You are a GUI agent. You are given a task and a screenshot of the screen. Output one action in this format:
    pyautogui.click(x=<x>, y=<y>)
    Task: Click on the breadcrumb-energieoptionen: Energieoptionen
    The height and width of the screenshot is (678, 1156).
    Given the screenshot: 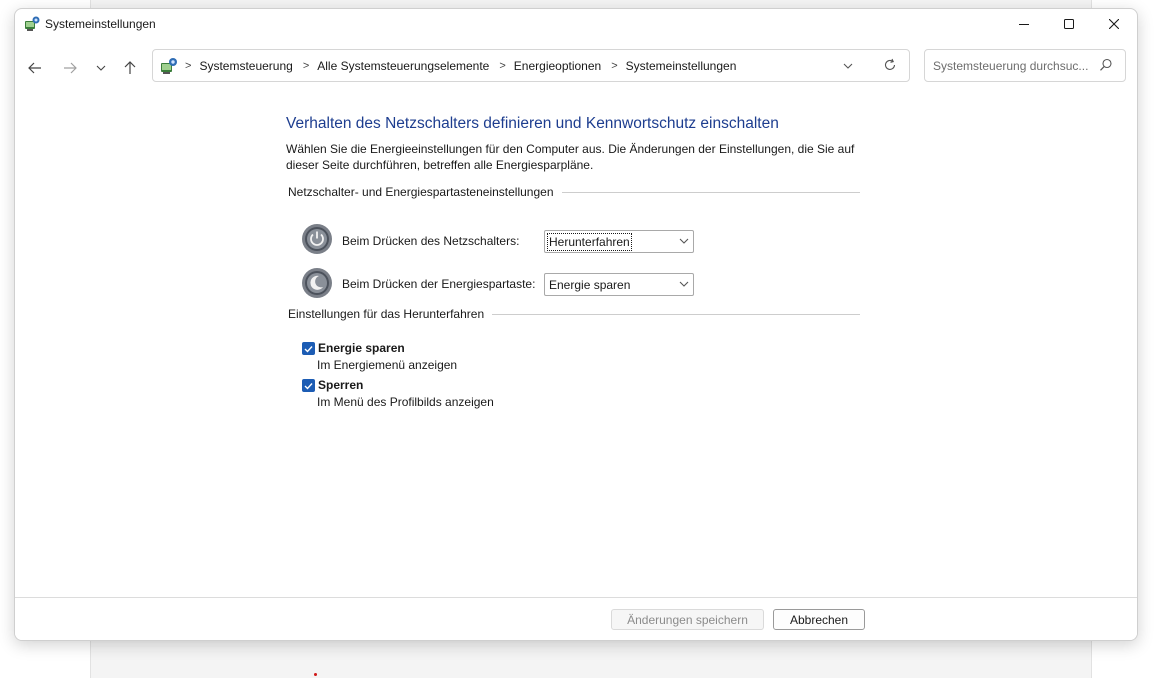 What is the action you would take?
    pyautogui.click(x=557, y=66)
    